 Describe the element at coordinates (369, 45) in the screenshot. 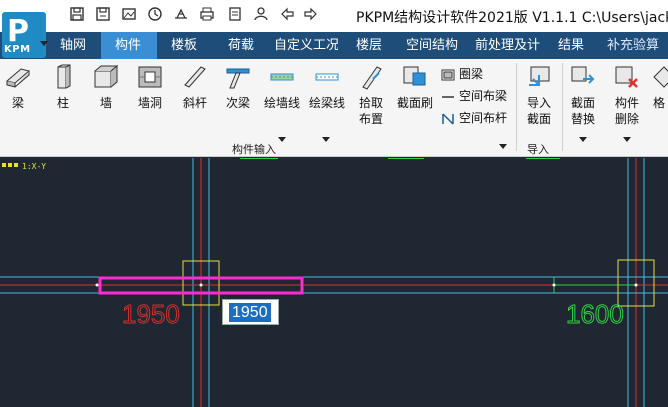

I see `tab-floor: 楼层` at that location.